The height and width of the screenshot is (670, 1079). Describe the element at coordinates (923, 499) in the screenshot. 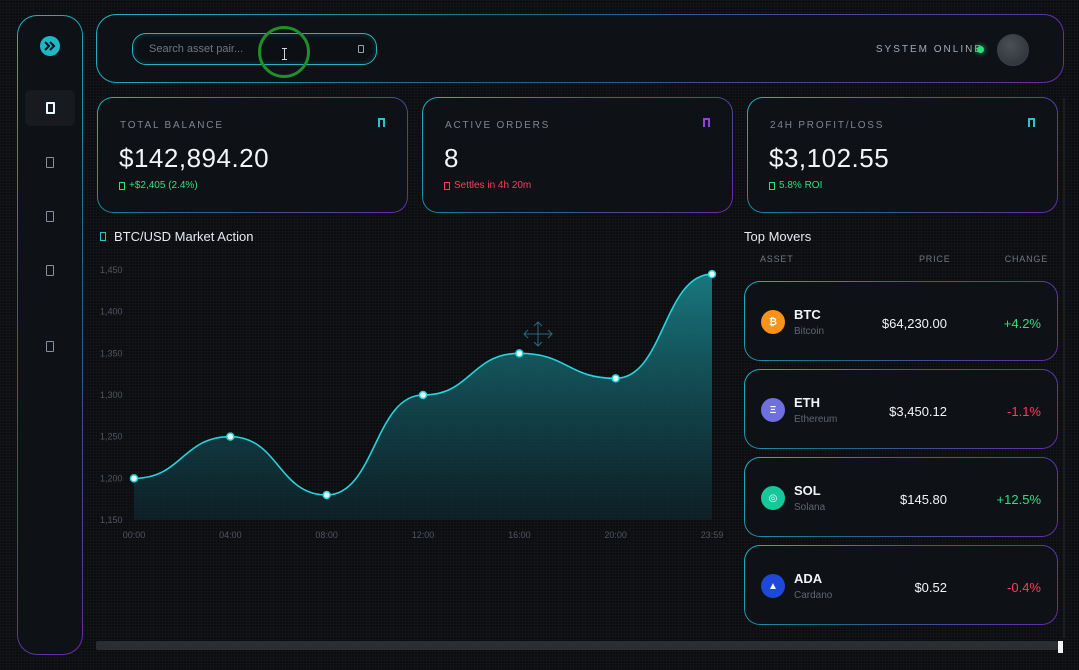

I see `mover-price: $145.80` at that location.